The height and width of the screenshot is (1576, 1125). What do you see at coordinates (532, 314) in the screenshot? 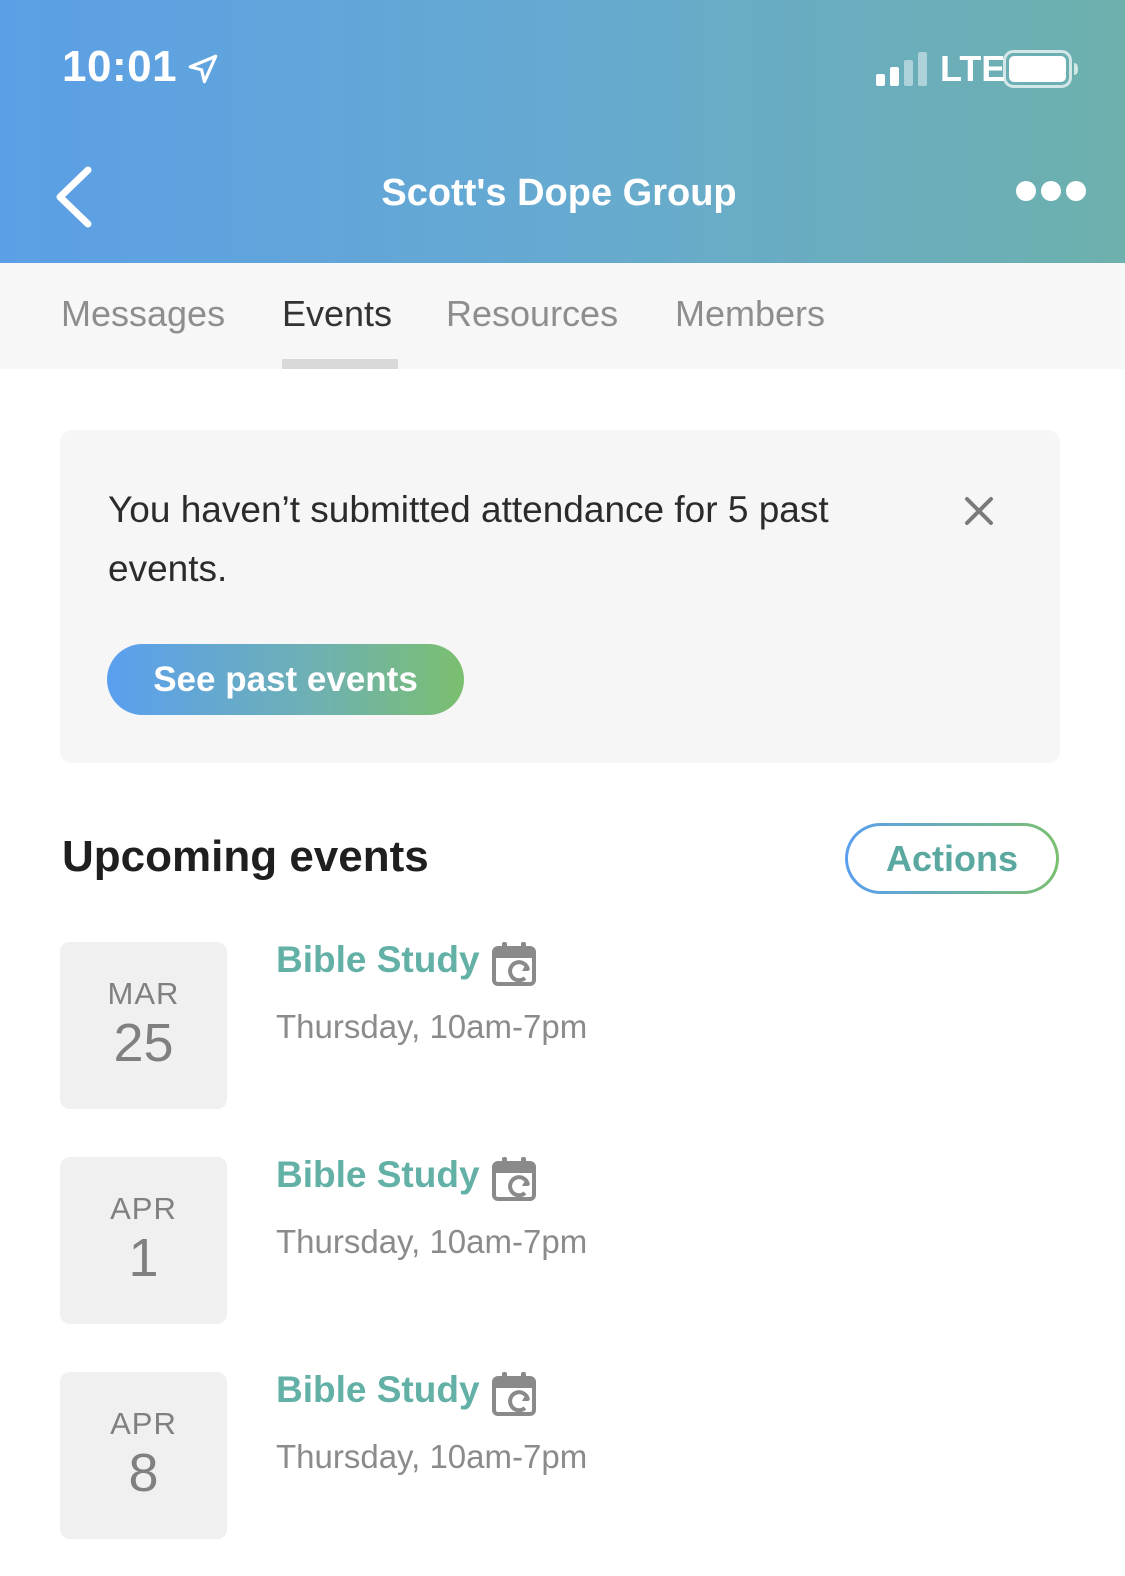
I see `tab-resources: Resources` at bounding box center [532, 314].